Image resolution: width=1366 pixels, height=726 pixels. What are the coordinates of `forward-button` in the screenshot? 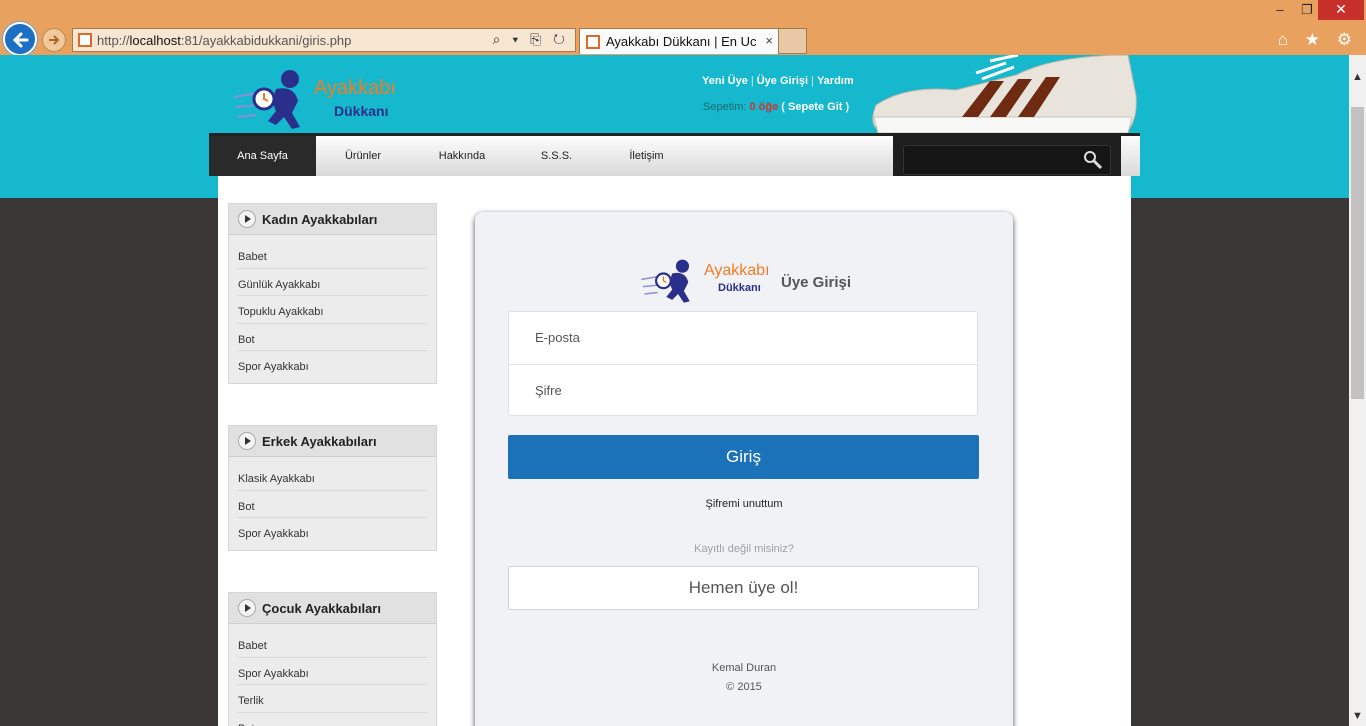 It's located at (54, 40).